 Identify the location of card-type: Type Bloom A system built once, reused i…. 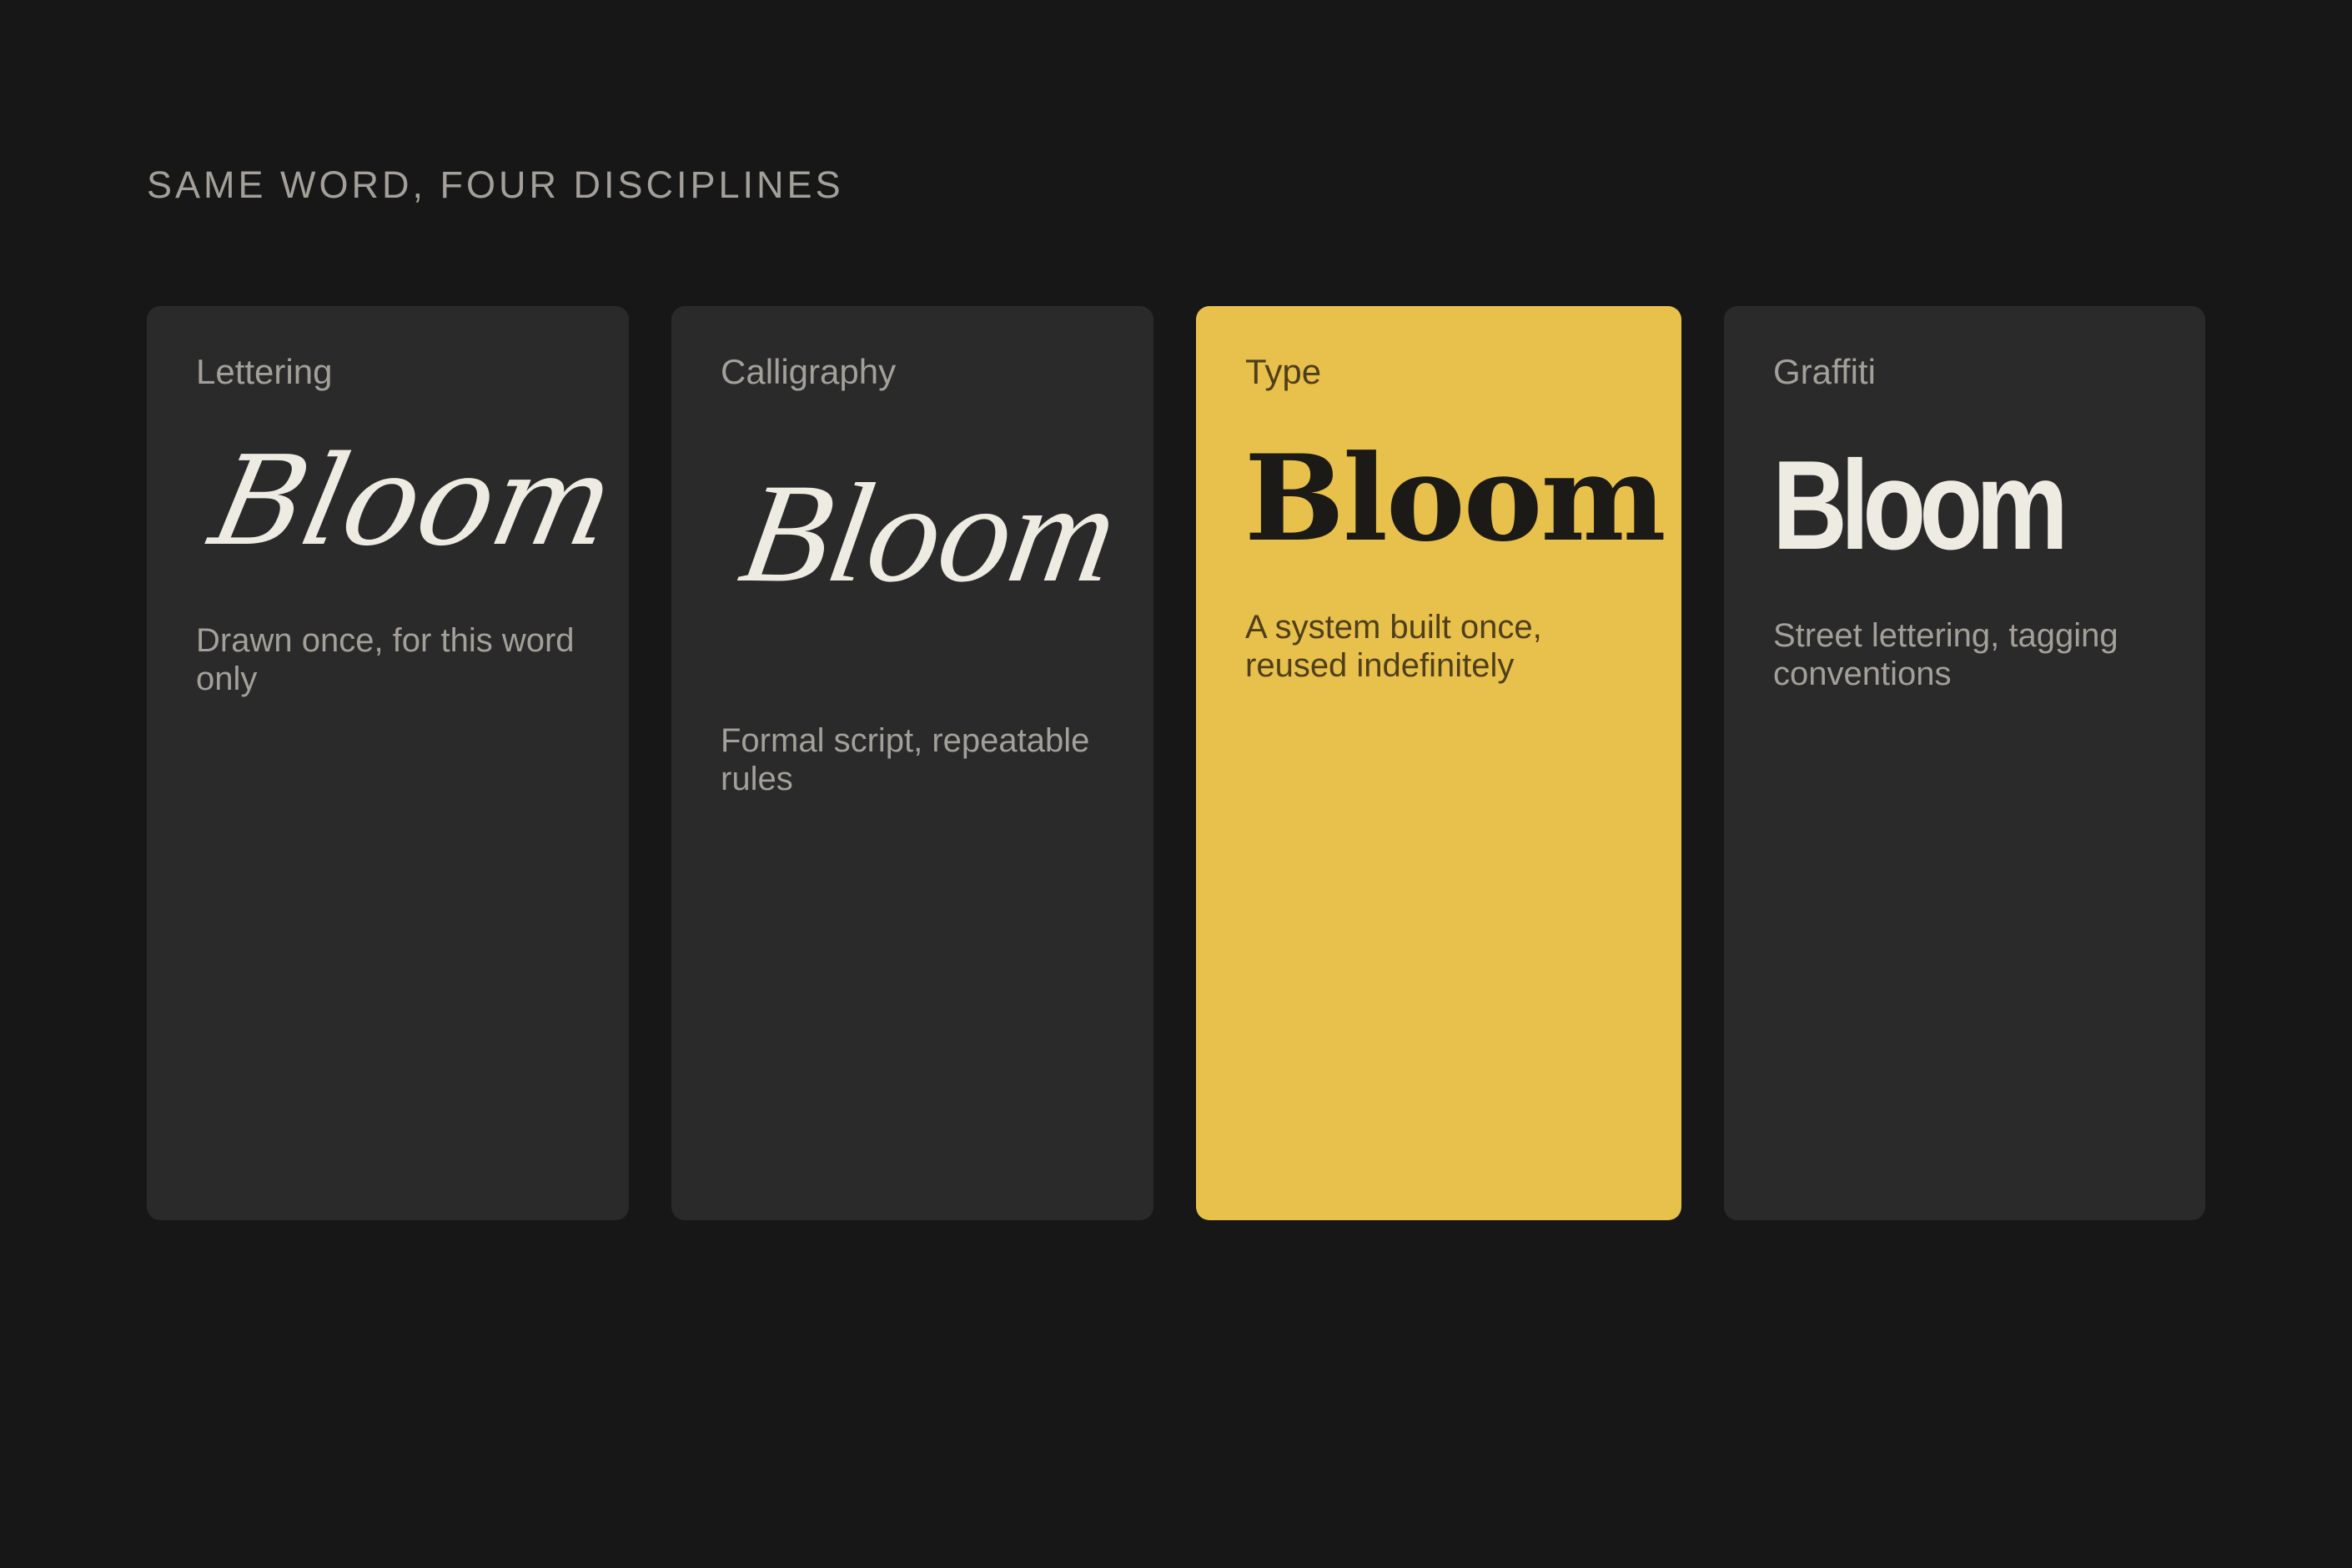
(1438, 763).